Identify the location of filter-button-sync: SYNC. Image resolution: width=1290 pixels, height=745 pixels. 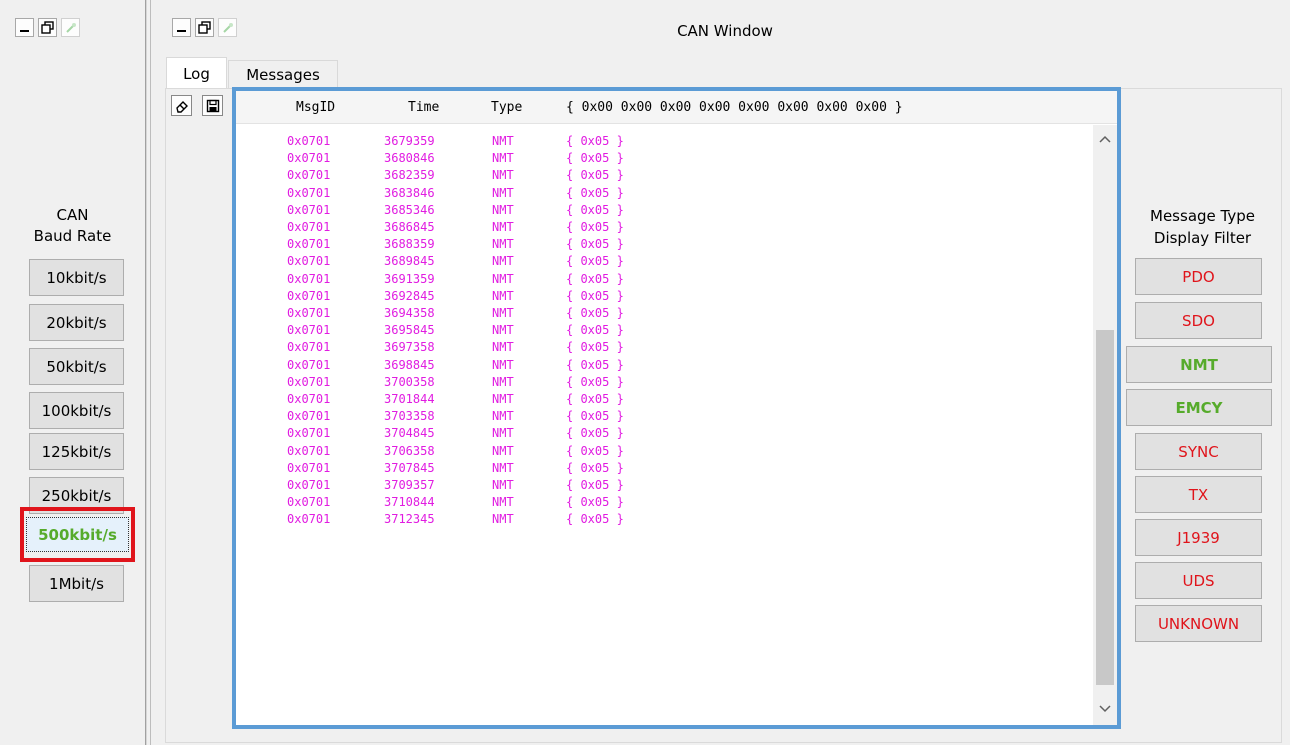
(1198, 451).